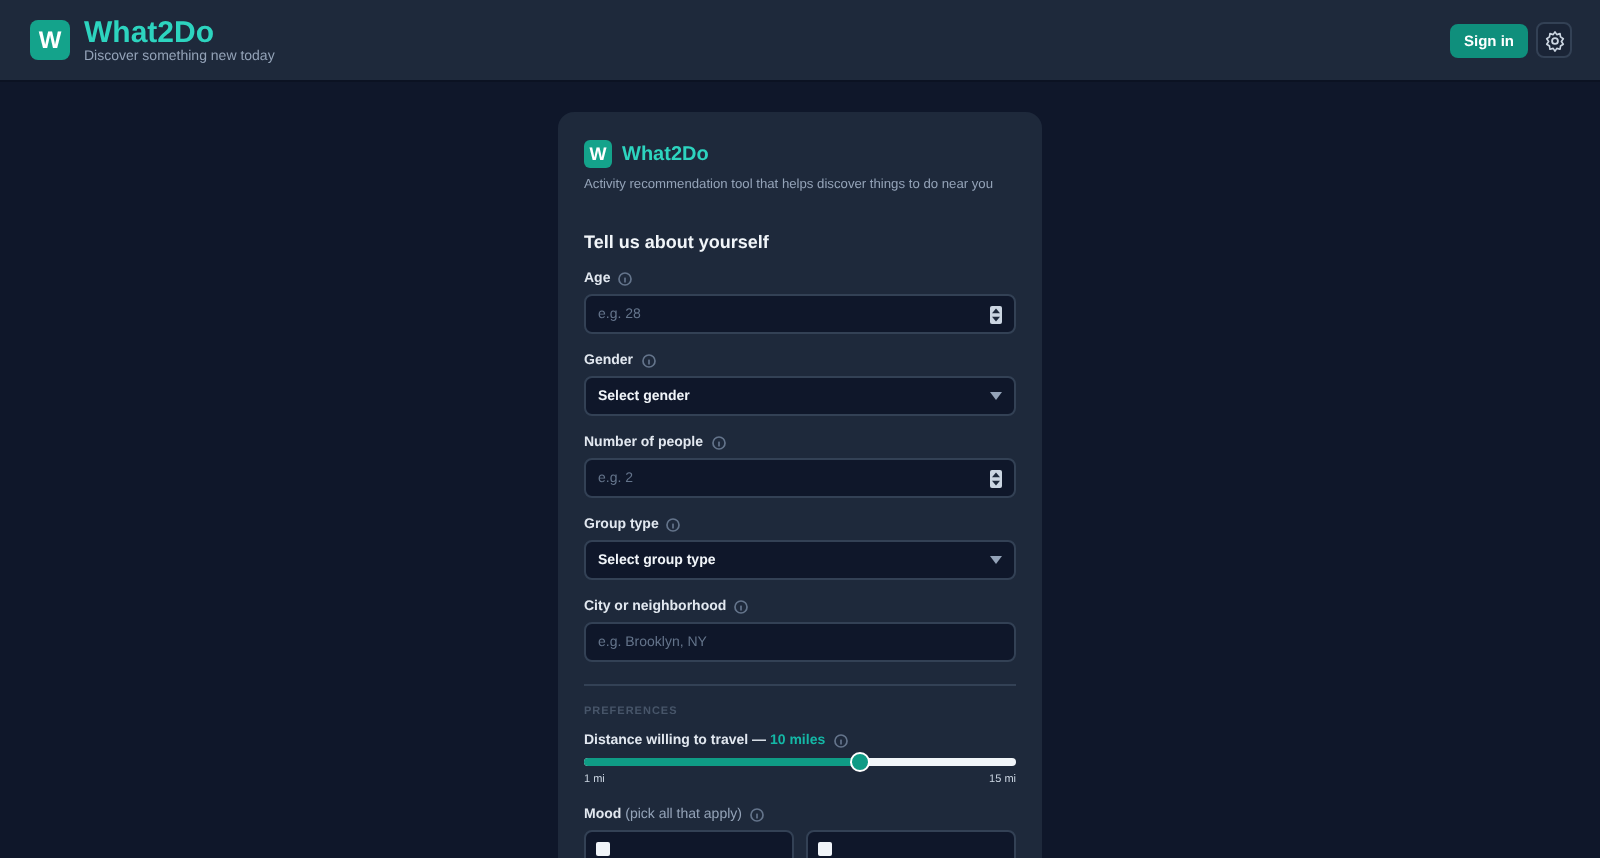 The image size is (1600, 858). What do you see at coordinates (677, 242) in the screenshot?
I see `section-heading: Tell us about yourself` at bounding box center [677, 242].